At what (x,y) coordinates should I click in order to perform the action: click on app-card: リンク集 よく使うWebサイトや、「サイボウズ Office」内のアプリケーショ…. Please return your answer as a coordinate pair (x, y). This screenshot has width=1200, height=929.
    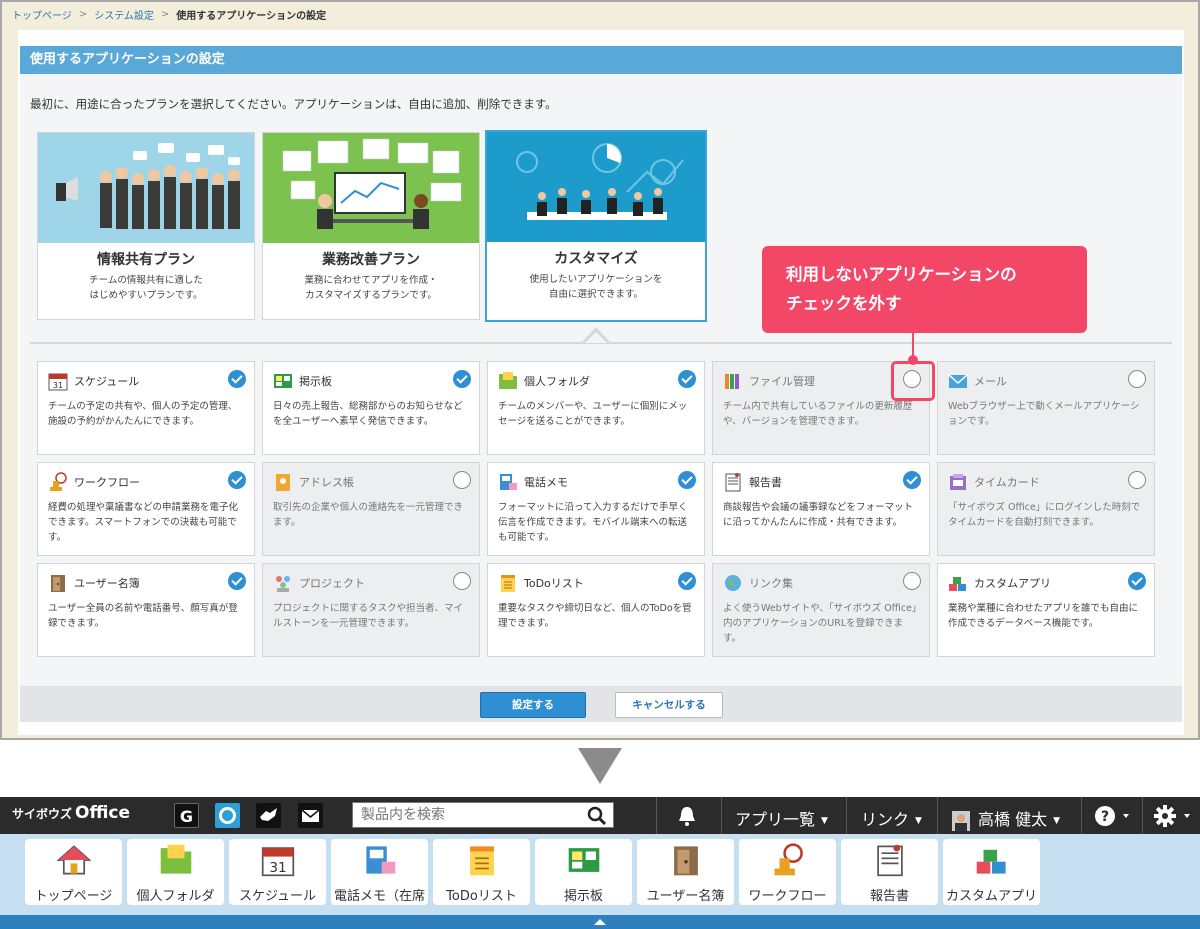
    Looking at the image, I should click on (821, 610).